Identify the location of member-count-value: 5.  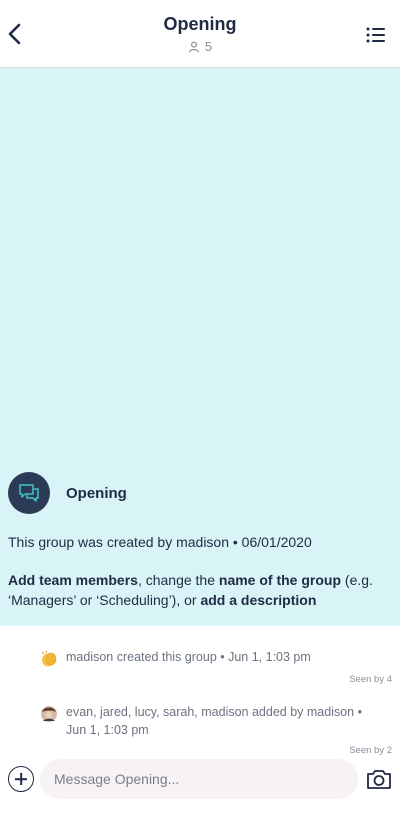
(208, 46).